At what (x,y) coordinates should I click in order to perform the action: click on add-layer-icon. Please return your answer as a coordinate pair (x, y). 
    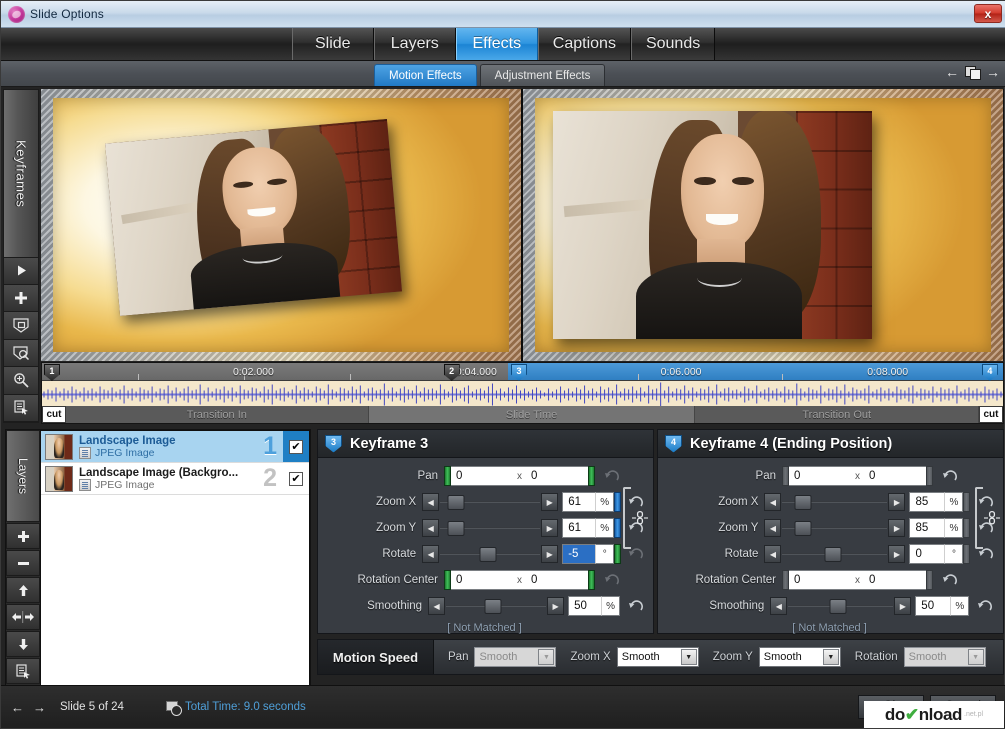
    Looking at the image, I should click on (23, 536).